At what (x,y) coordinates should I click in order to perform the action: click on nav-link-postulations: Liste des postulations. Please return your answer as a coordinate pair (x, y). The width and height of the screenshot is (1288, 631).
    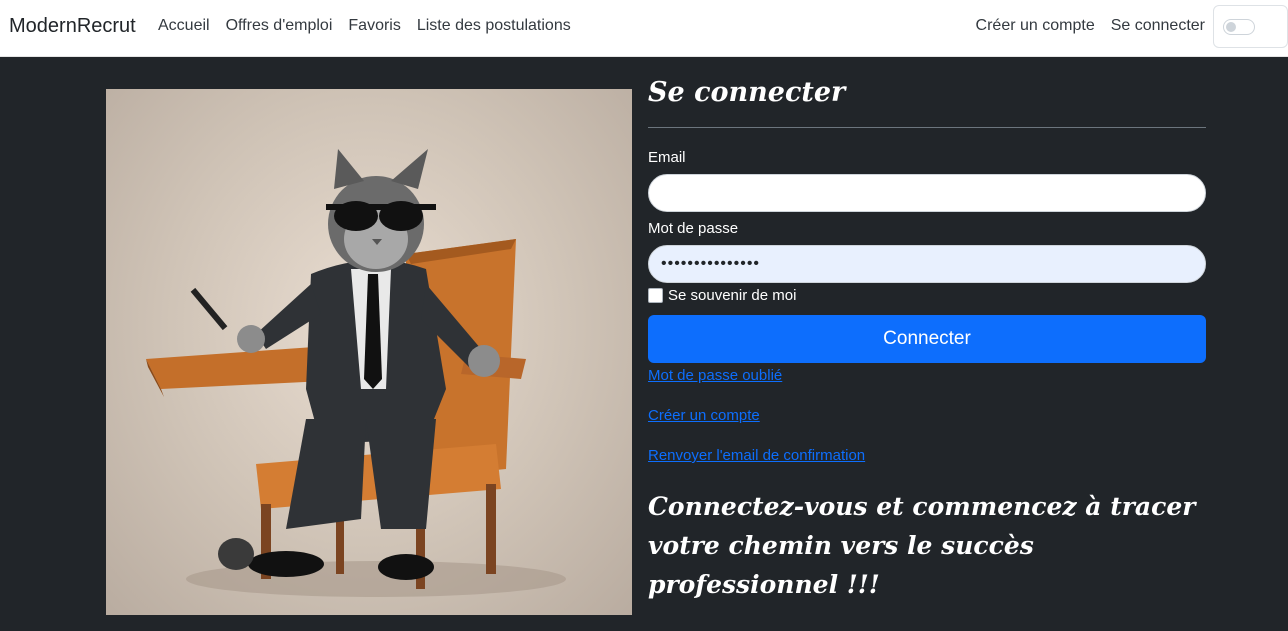
    Looking at the image, I should click on (494, 26).